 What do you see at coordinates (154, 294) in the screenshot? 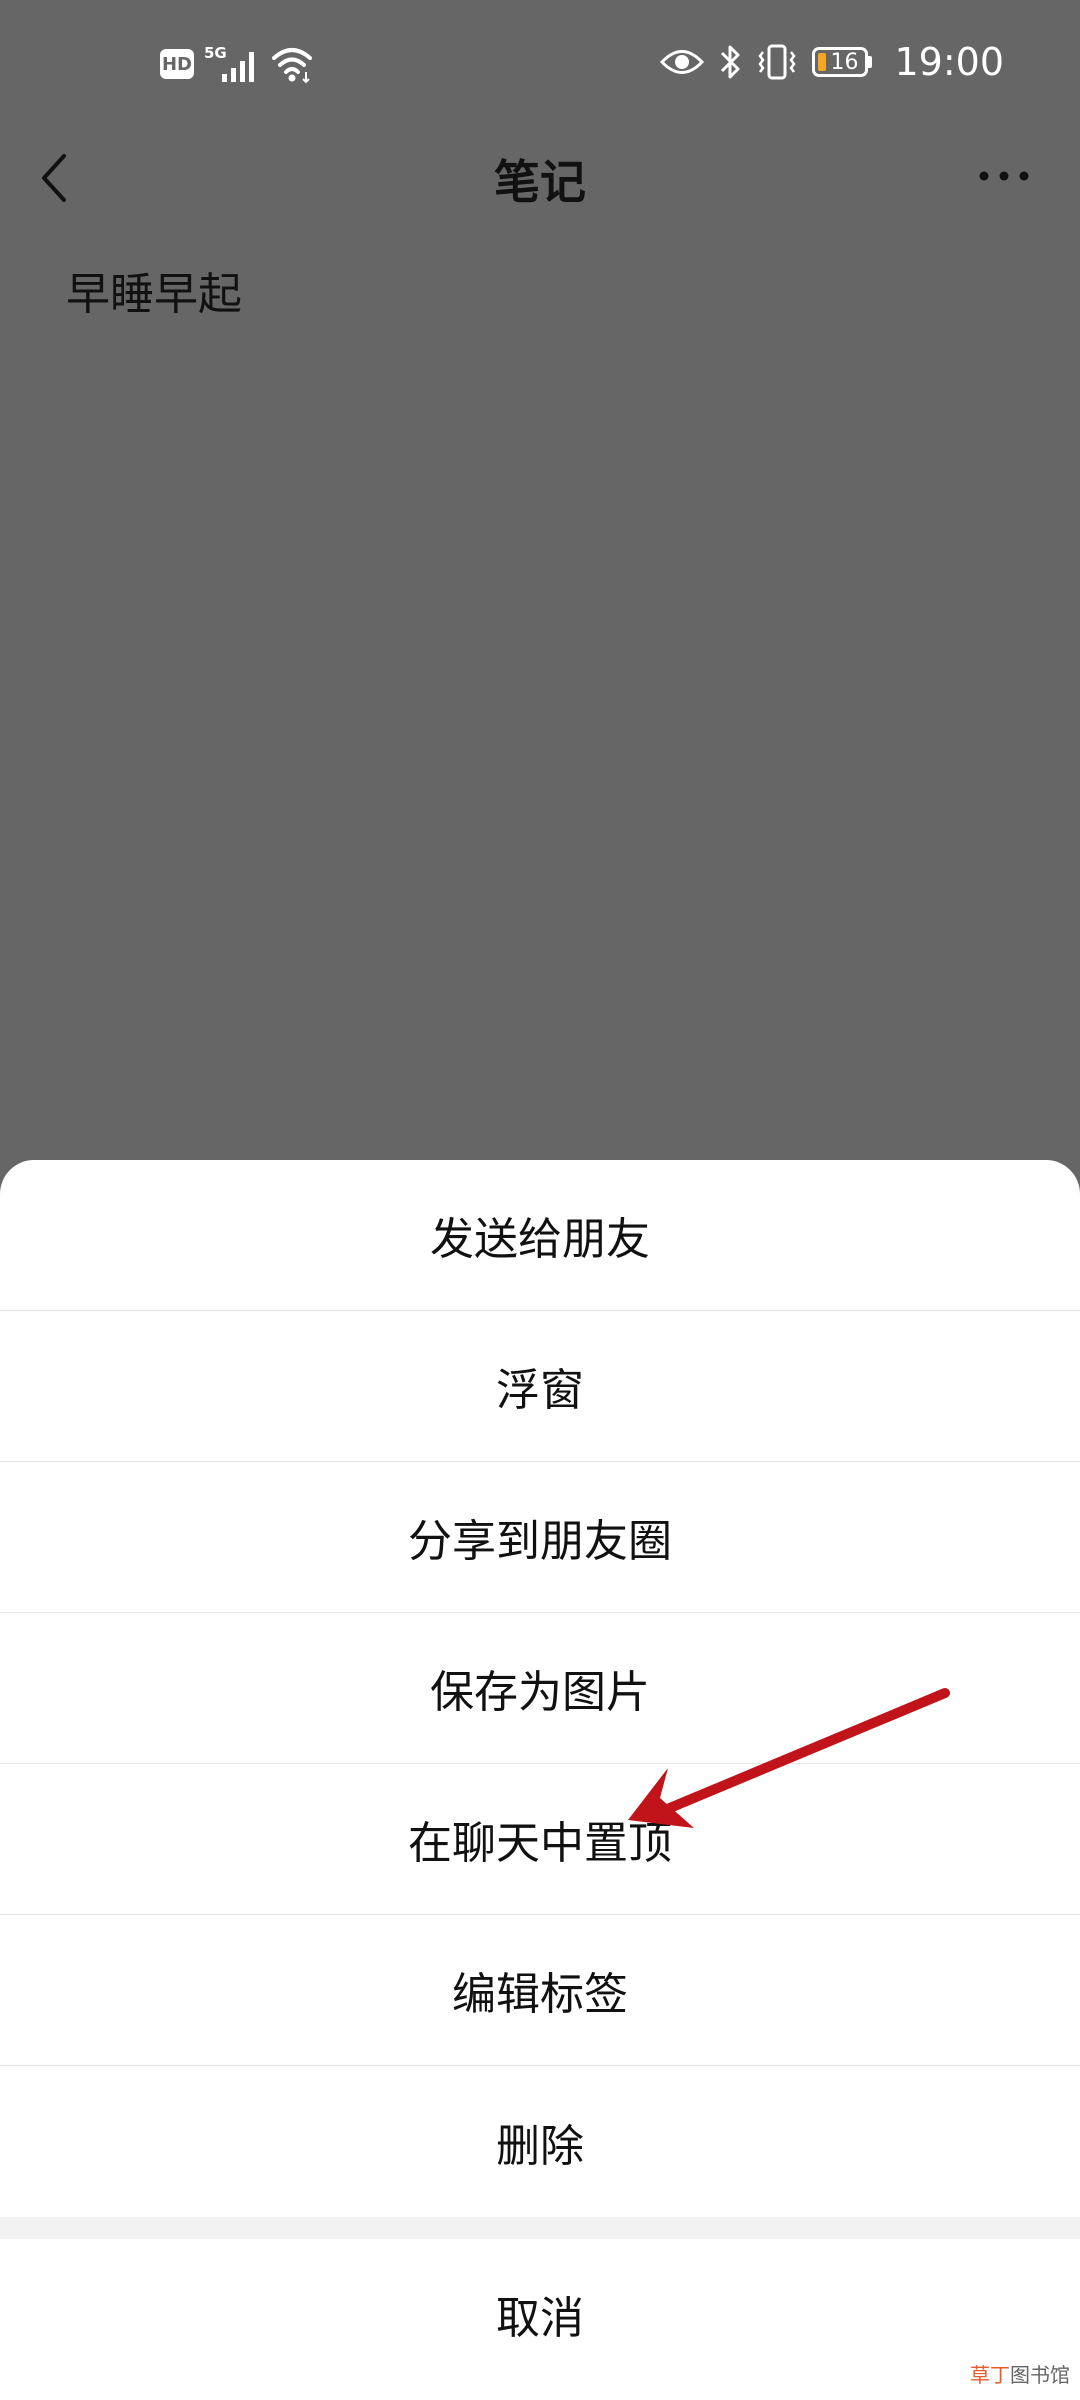
I see `note-content: 早睡早起` at bounding box center [154, 294].